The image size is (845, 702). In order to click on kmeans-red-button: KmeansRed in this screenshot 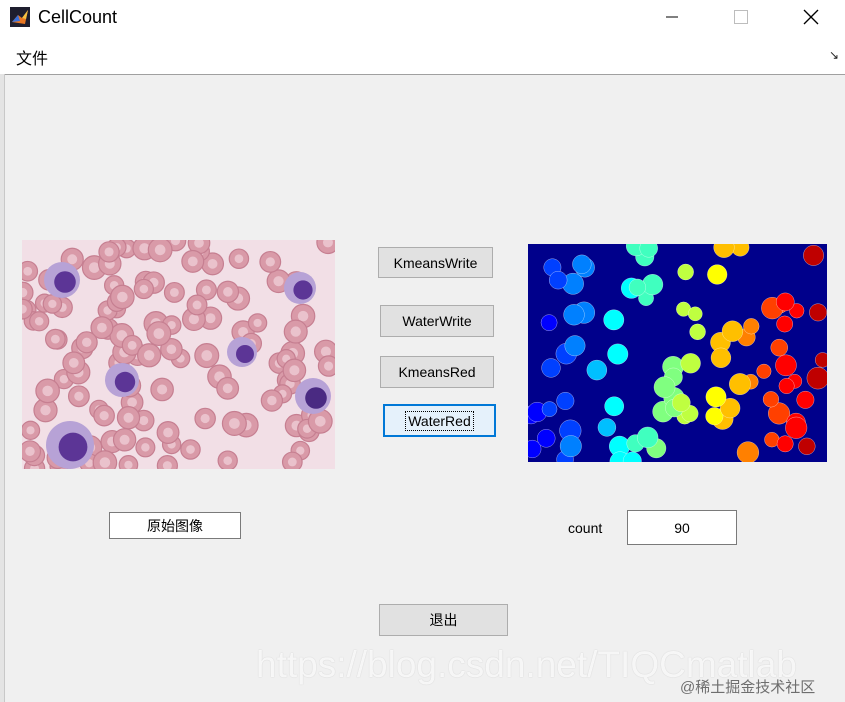, I will do `click(437, 372)`.